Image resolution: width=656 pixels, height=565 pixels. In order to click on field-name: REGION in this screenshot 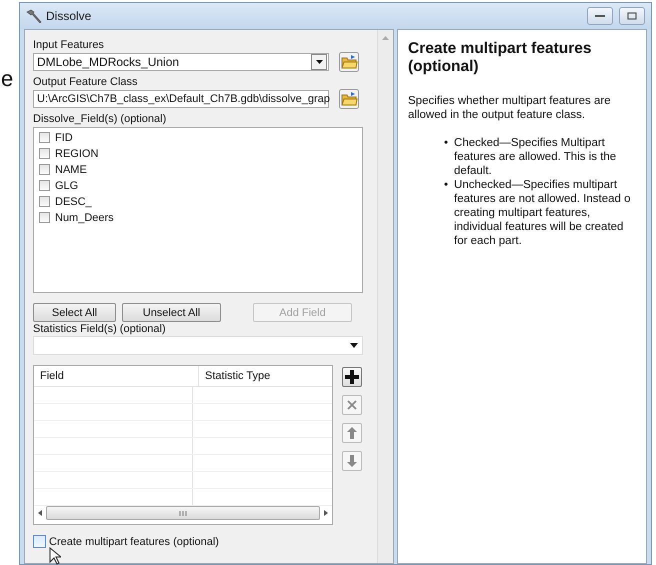, I will do `click(76, 154)`.